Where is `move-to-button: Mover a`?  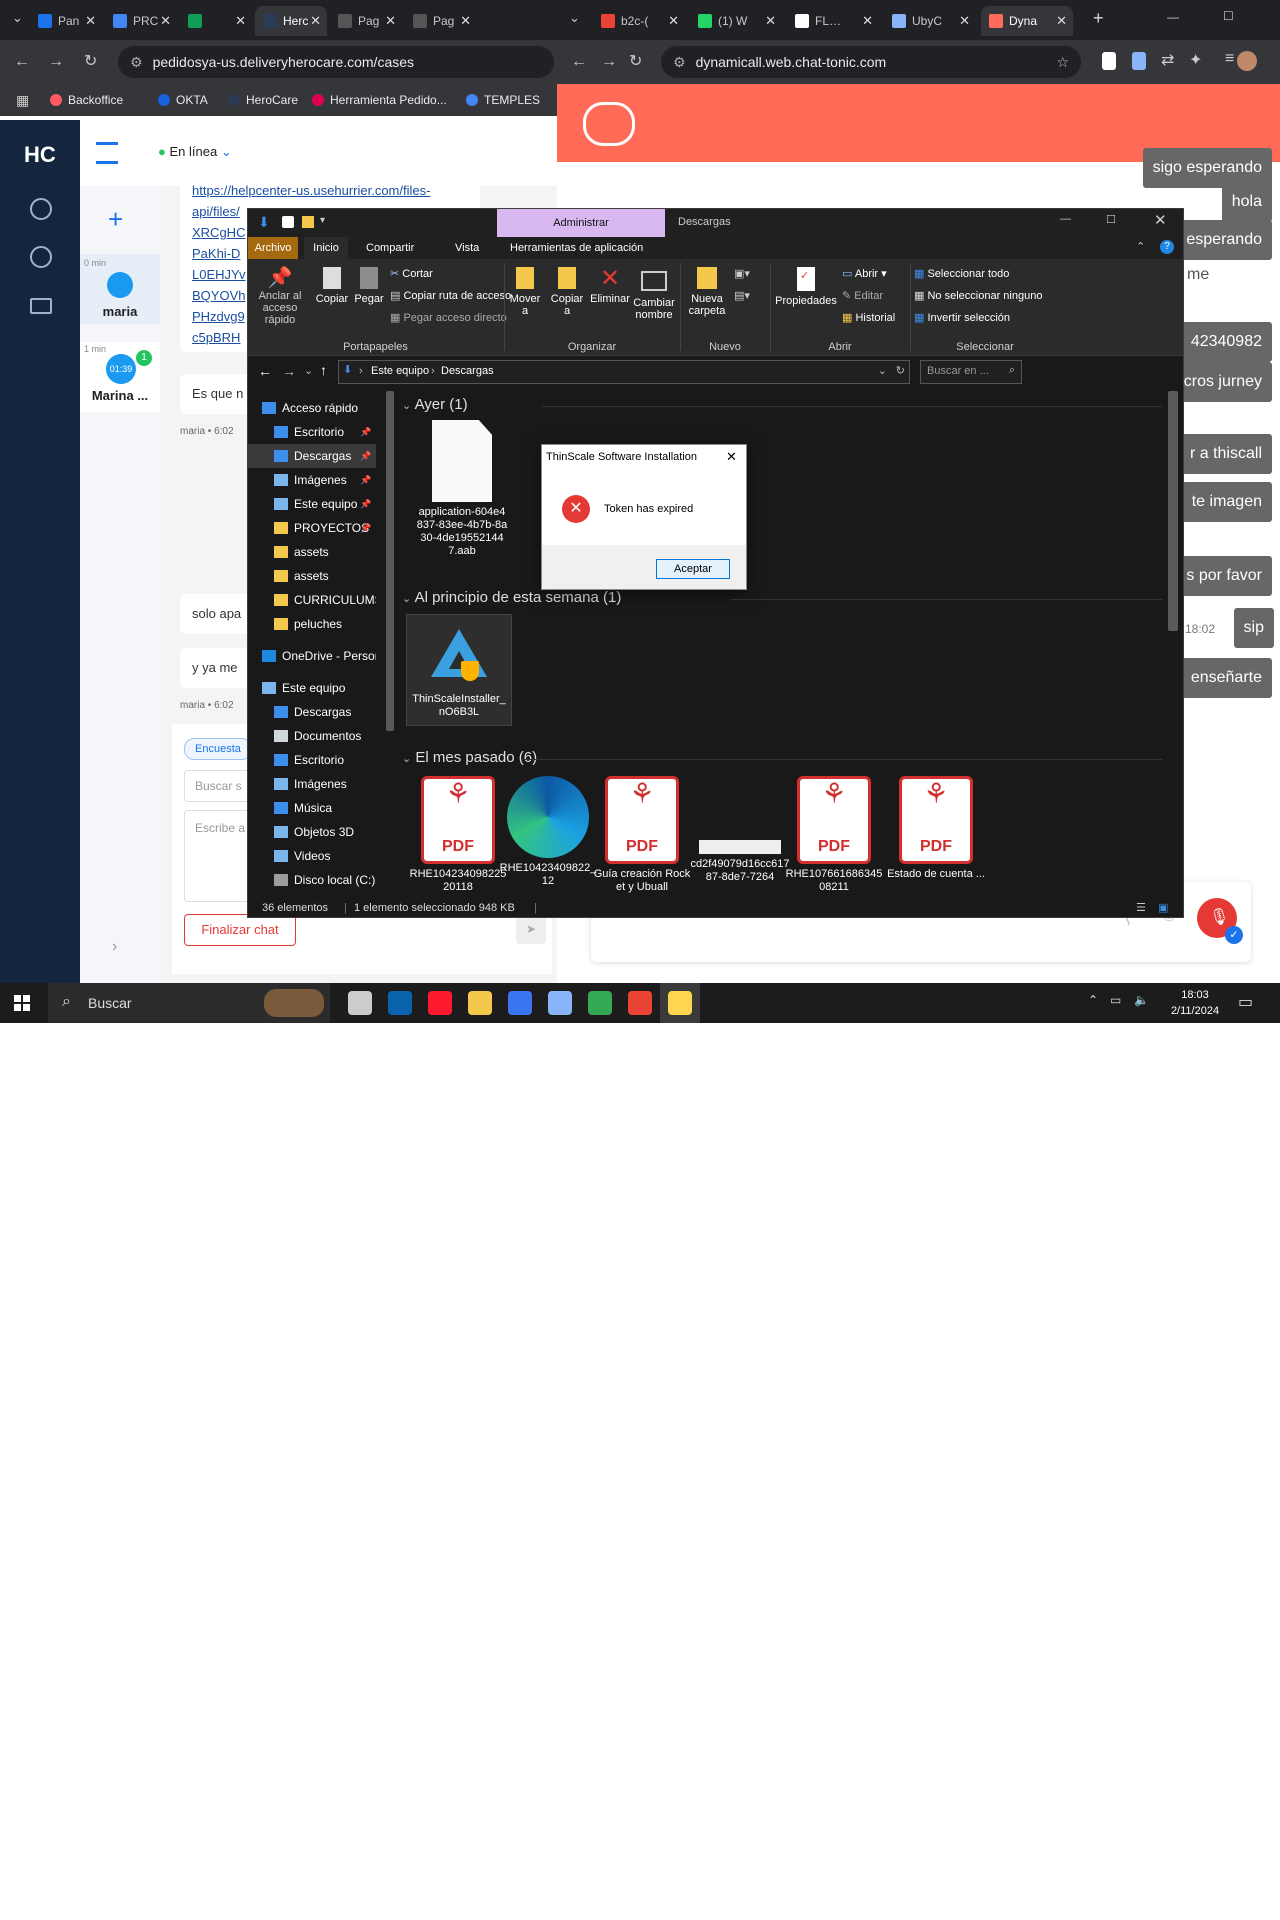 move-to-button: Mover a is located at coordinates (525, 291).